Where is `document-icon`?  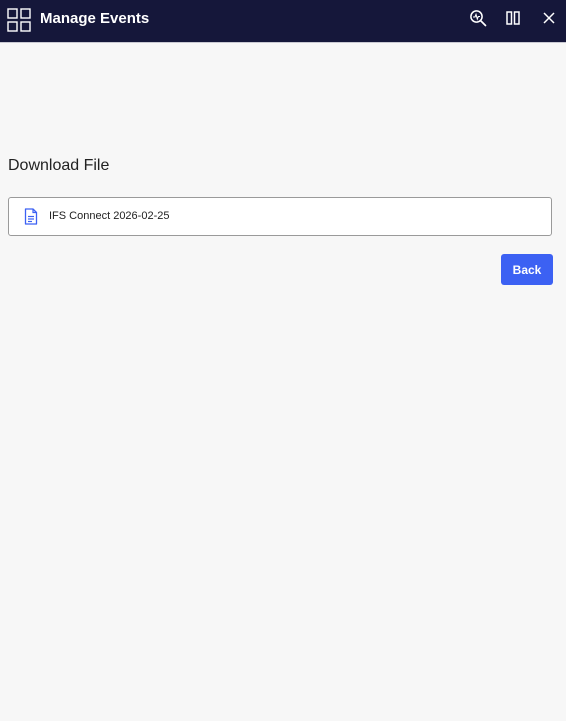 document-icon is located at coordinates (31, 216).